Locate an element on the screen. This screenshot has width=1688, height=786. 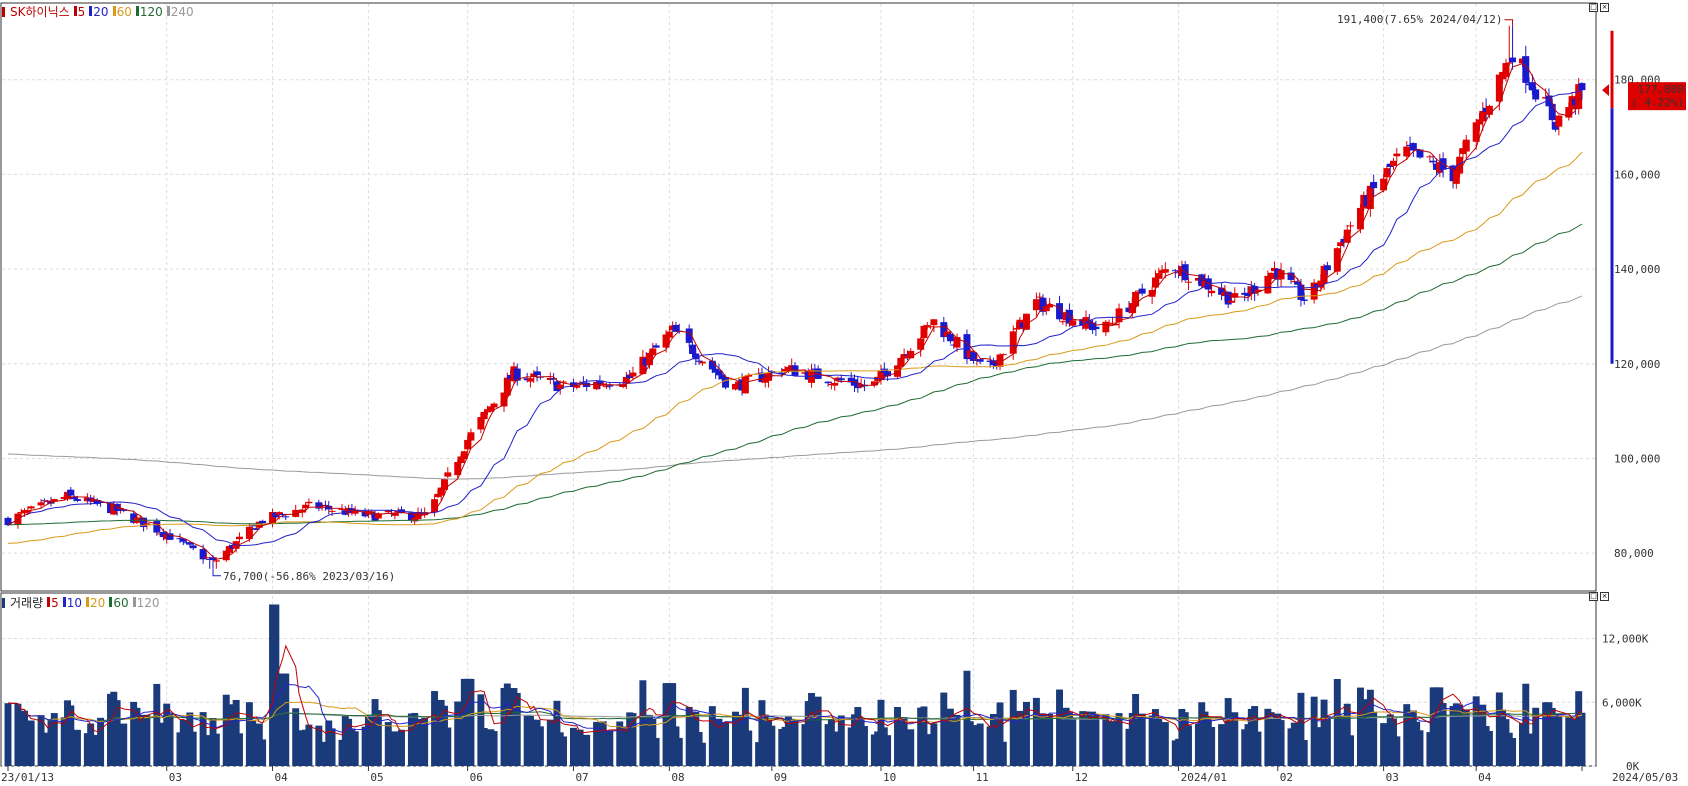
price-legend-title: SK하이닉스 is located at coordinates (40, 12).